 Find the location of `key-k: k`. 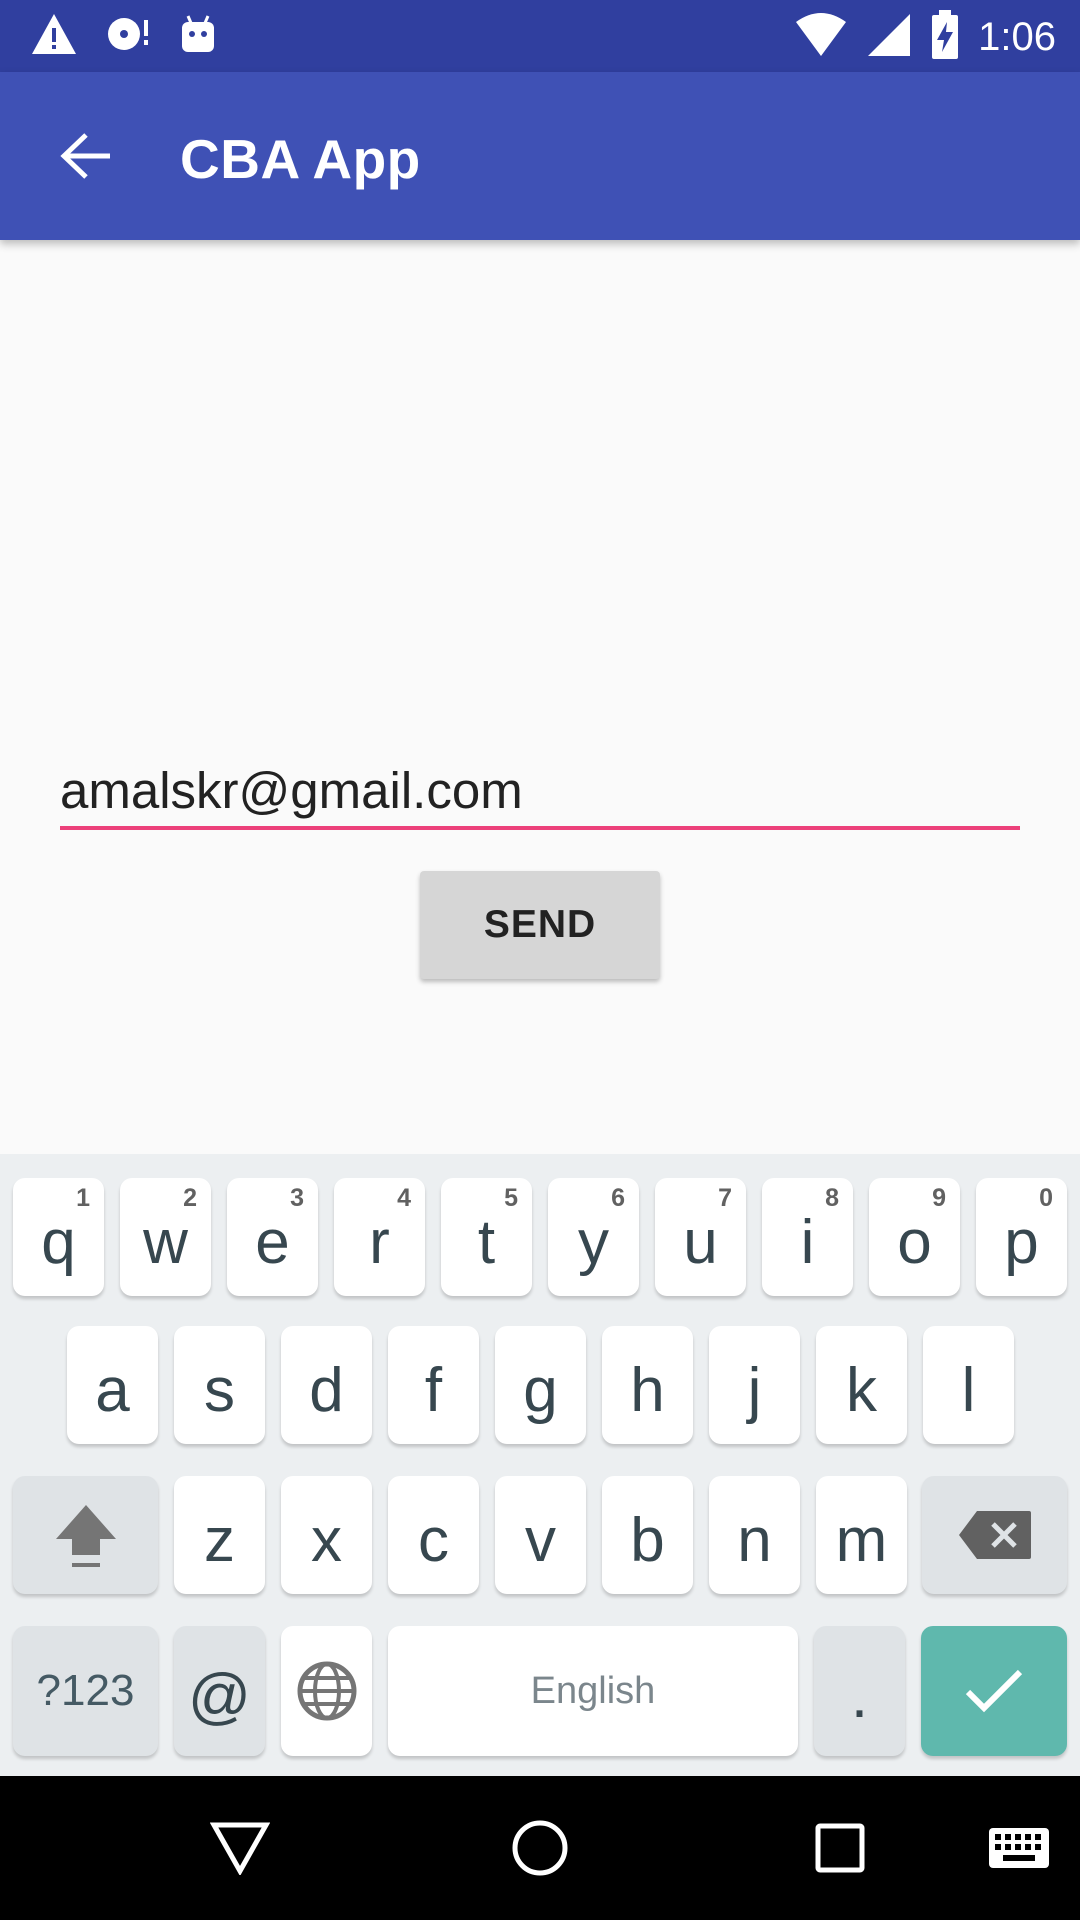

key-k: k is located at coordinates (861, 1385).